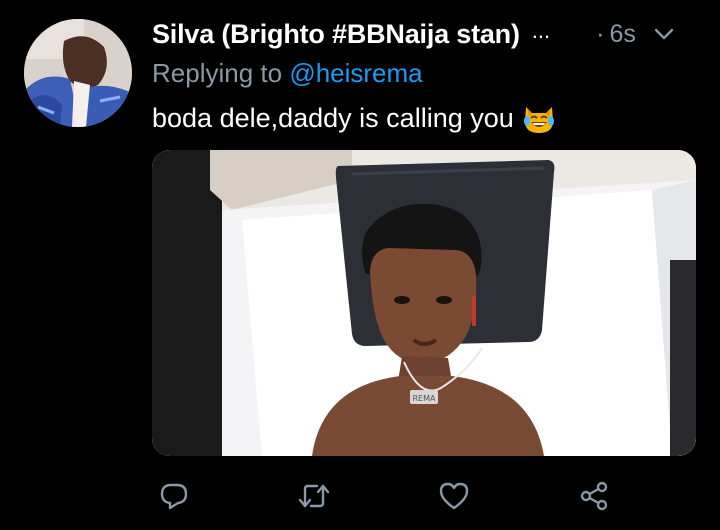  What do you see at coordinates (539, 118) in the screenshot?
I see `cat-tears-of-joy-emoji-icon` at bounding box center [539, 118].